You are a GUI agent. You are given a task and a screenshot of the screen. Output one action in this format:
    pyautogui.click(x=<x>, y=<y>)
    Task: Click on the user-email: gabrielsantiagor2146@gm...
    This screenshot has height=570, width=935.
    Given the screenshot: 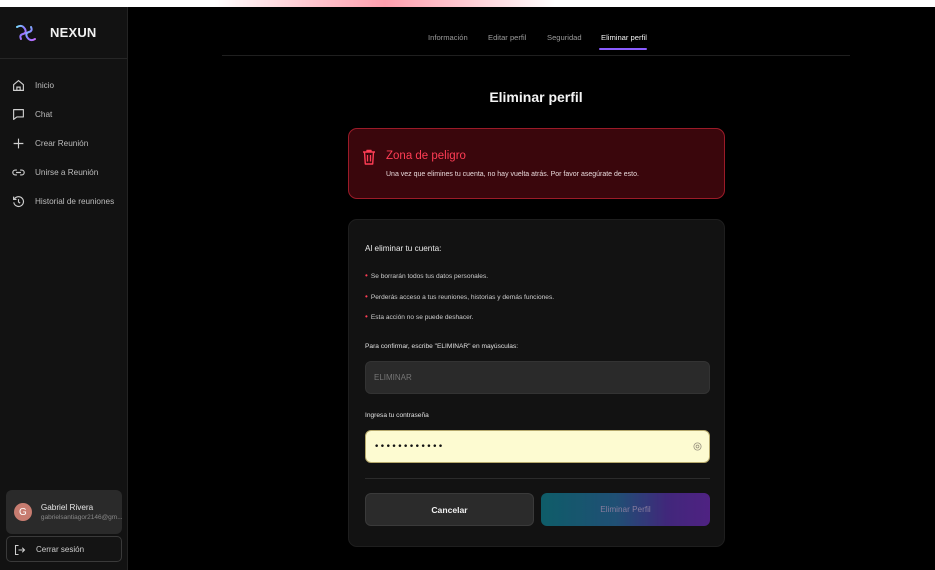 What is the action you would take?
    pyautogui.click(x=81, y=517)
    